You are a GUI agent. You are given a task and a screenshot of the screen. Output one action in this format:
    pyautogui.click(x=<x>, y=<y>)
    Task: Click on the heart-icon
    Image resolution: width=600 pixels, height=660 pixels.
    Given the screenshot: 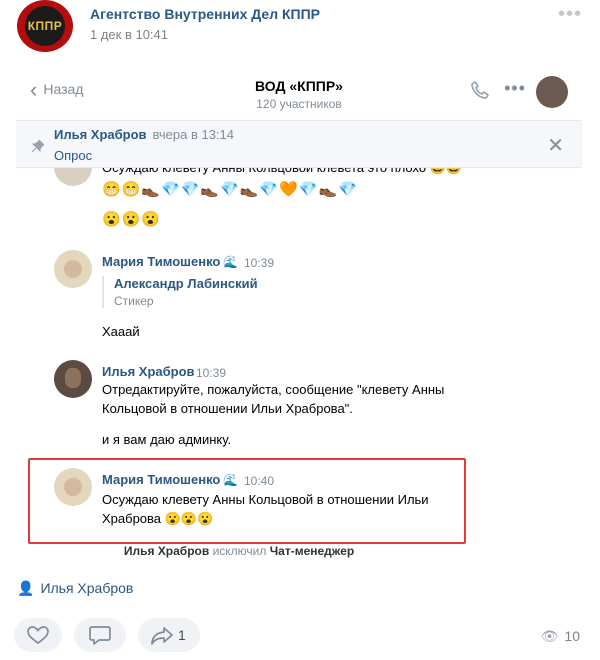 What is the action you would take?
    pyautogui.click(x=38, y=635)
    